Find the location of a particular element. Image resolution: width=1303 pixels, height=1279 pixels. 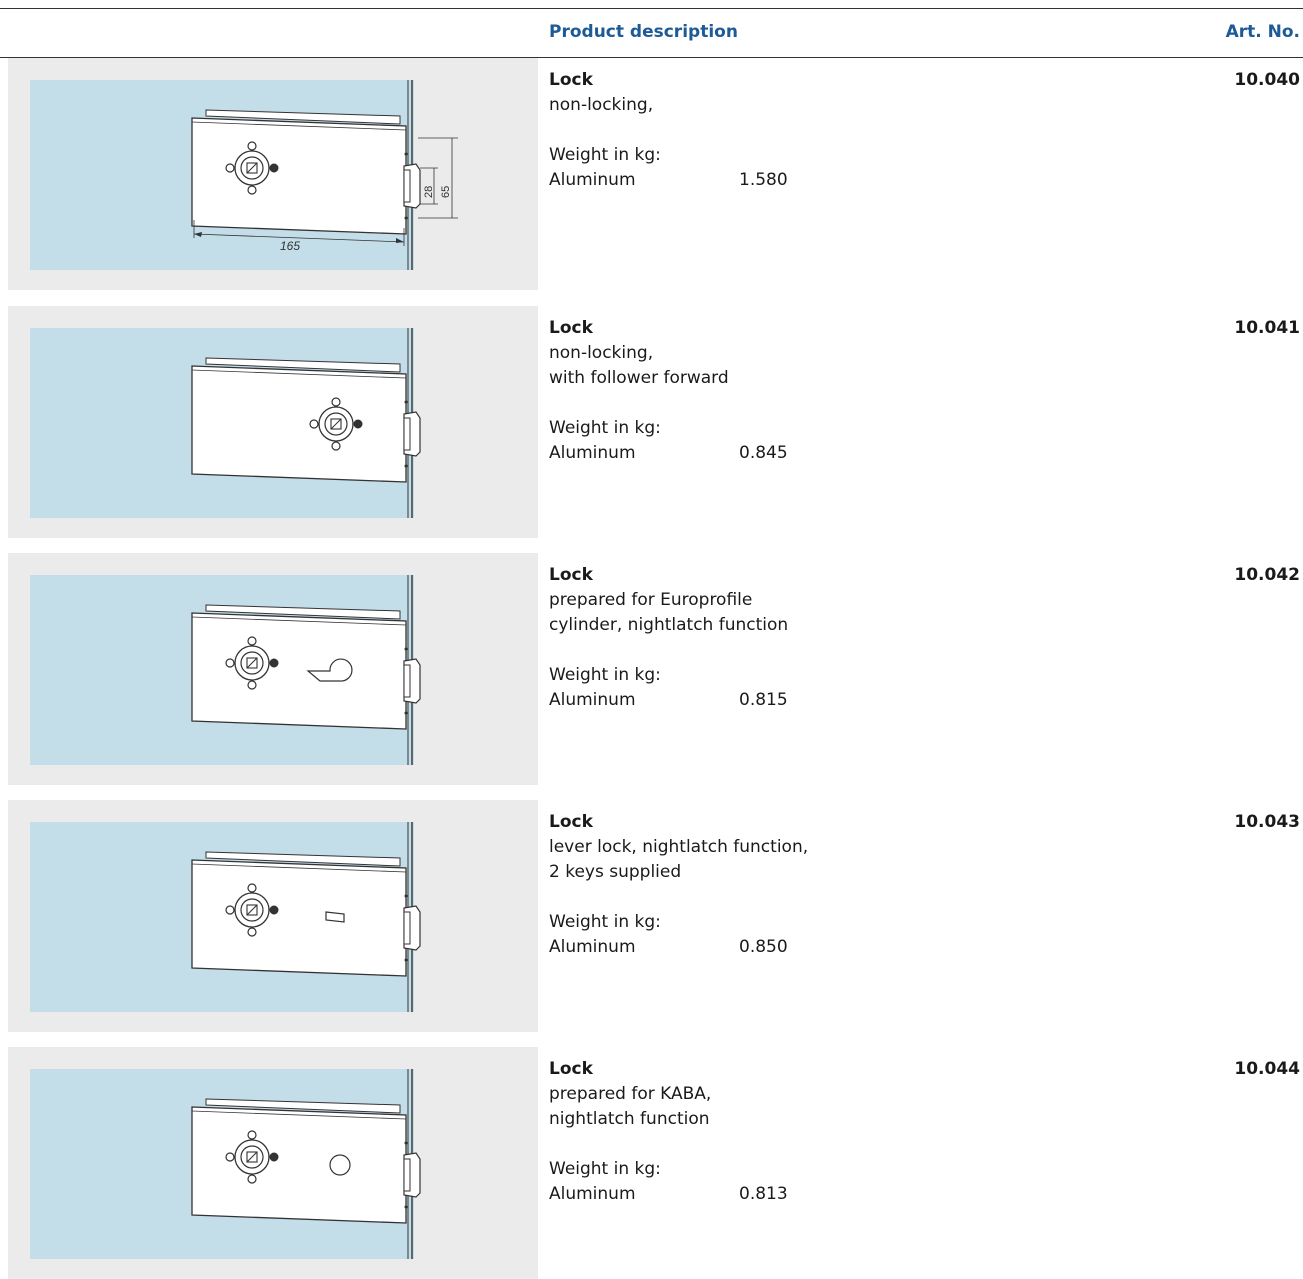

article-number: 10.042 is located at coordinates (1267, 575).